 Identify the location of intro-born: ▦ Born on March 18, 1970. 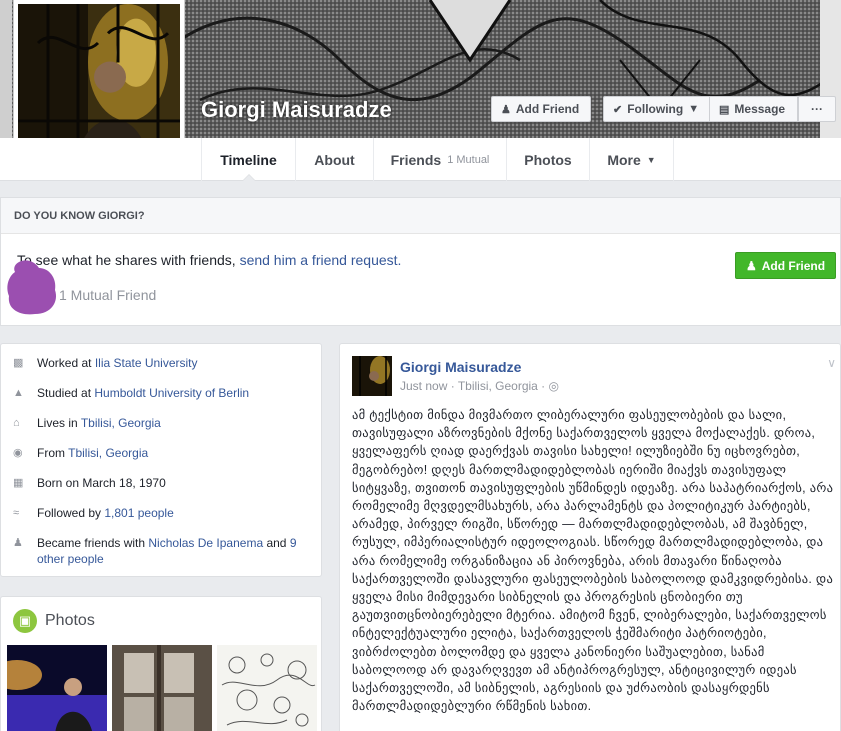
(170, 483).